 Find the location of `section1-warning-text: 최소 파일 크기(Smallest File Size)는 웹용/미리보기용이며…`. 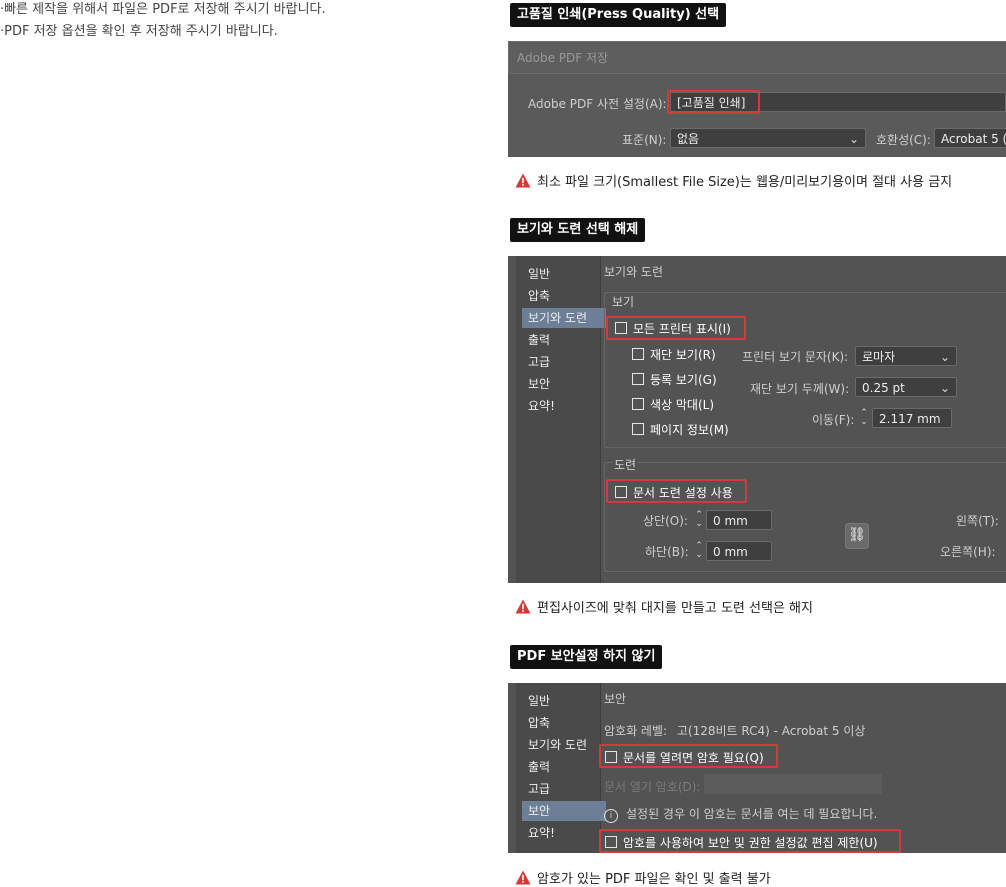

section1-warning-text: 최소 파일 크기(Smallest File Size)는 웹용/미리보기용이며… is located at coordinates (745, 182).